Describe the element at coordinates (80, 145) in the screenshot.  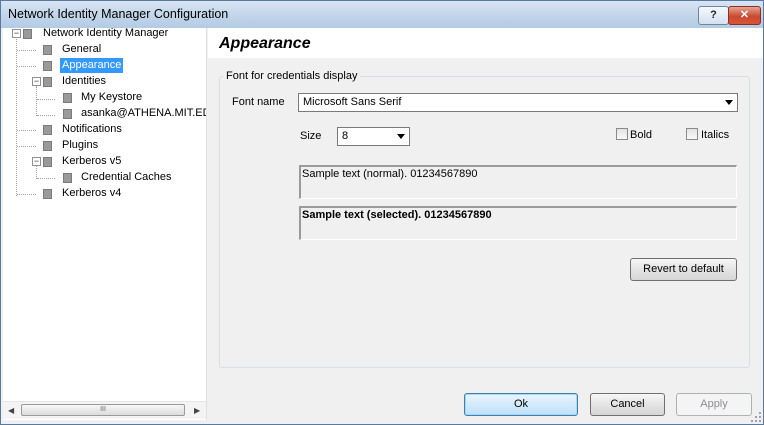
I see `tree-item-label: Plugins` at that location.